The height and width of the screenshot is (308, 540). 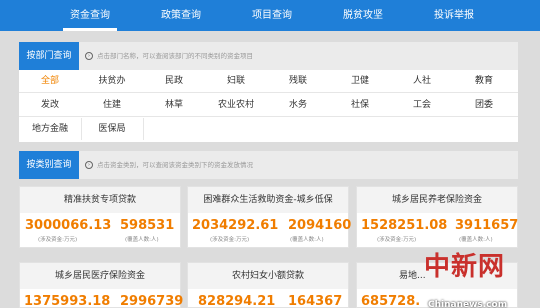 I want to click on chinanews-watermark: 中新网 Chinanews.com, so click(x=479, y=277).